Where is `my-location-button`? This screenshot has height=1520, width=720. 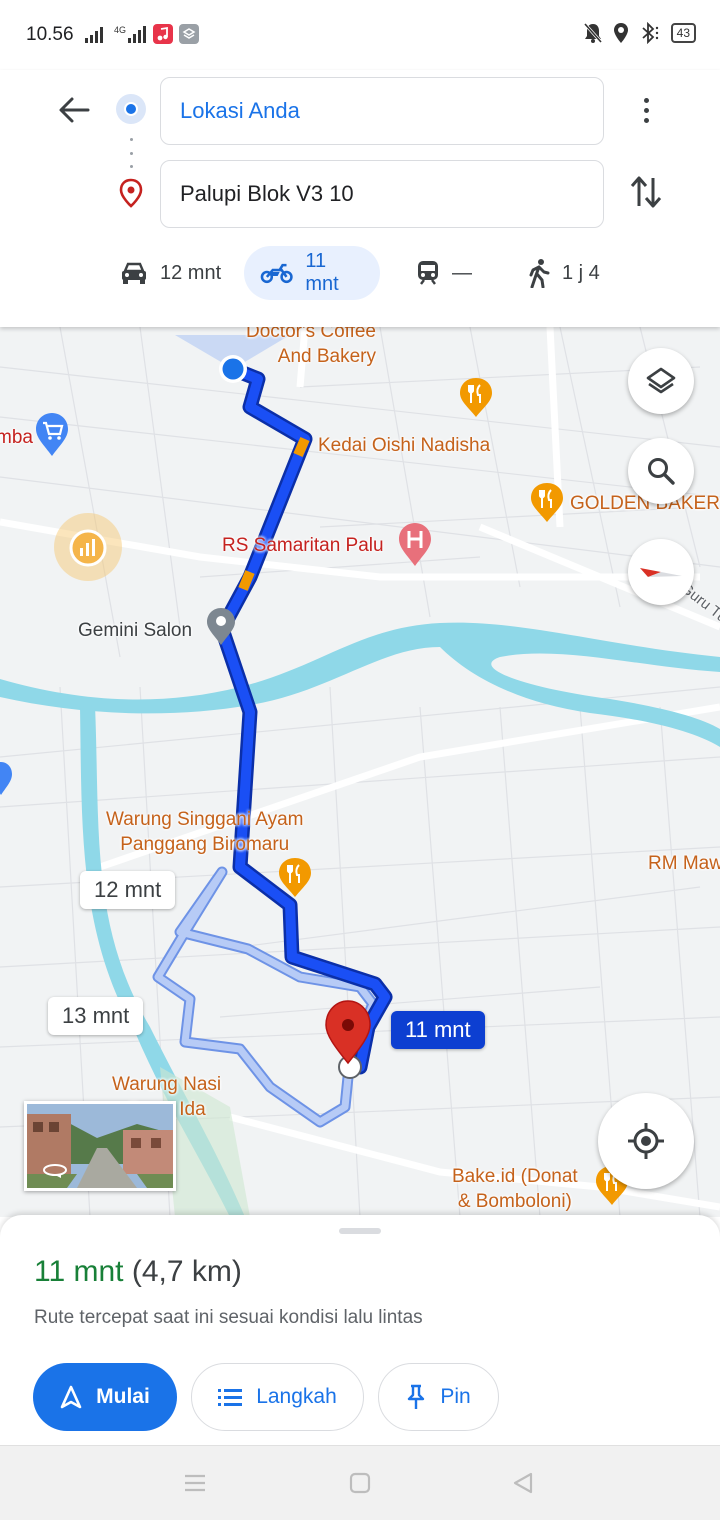 my-location-button is located at coordinates (646, 1141).